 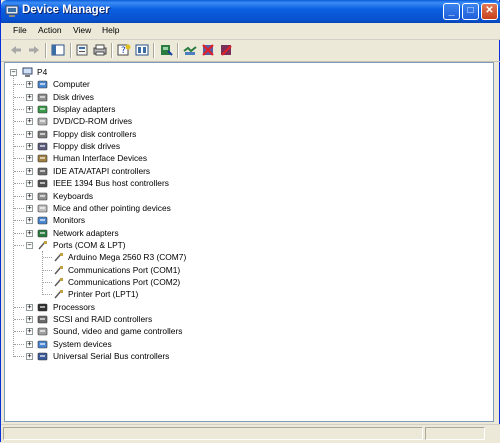 What do you see at coordinates (245, 172) in the screenshot?
I see `tree-category-node: + IDE ATA/ATAPI controllers` at bounding box center [245, 172].